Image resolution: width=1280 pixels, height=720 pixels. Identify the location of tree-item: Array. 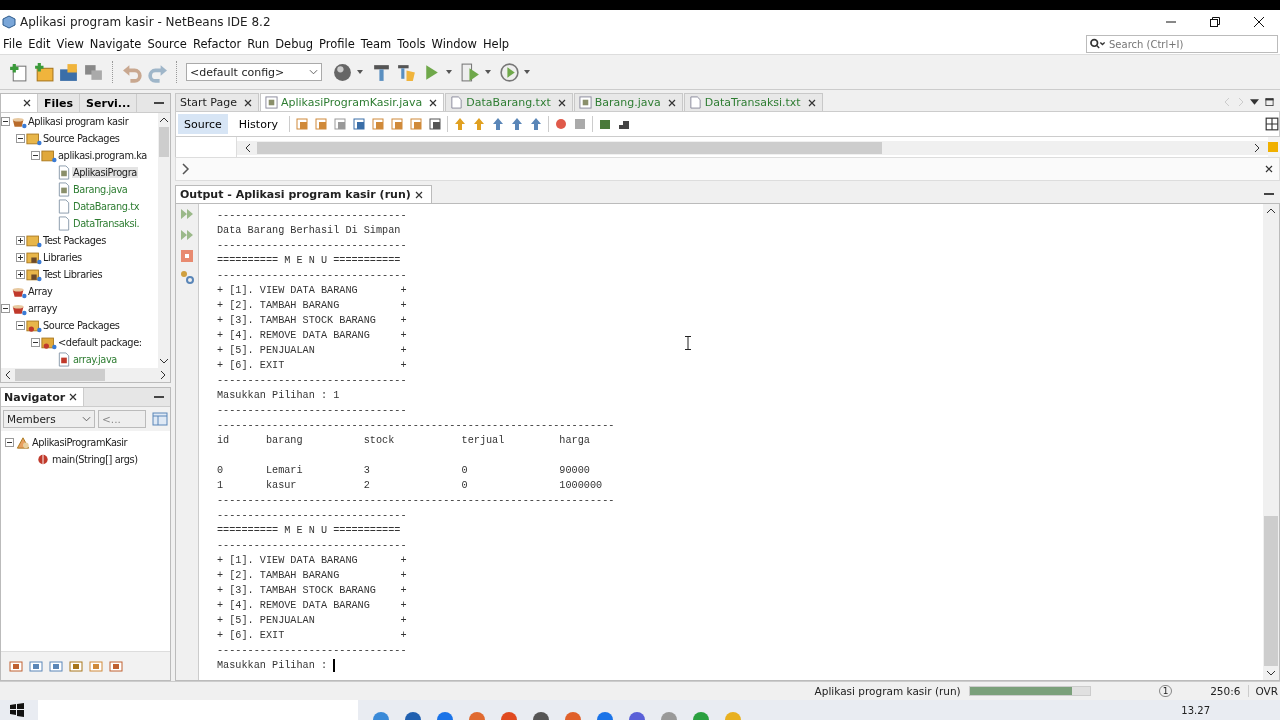
(40, 291).